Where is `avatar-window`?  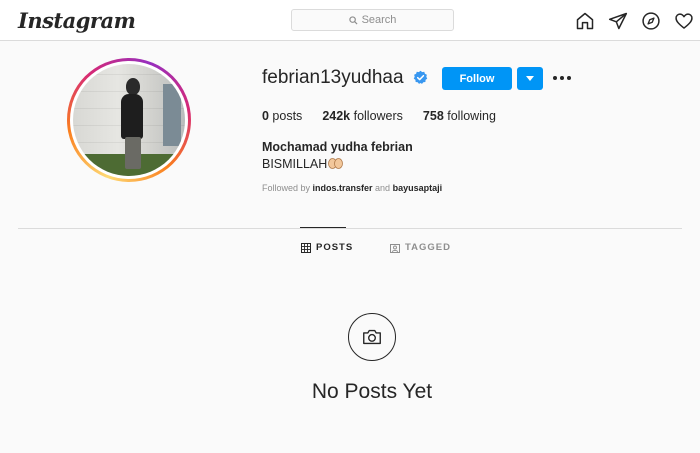 avatar-window is located at coordinates (172, 115).